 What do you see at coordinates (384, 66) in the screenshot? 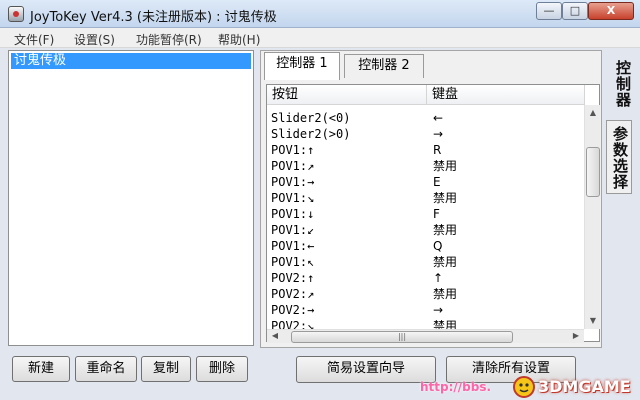
I see `tab-controller-2: 控制器 2` at bounding box center [384, 66].